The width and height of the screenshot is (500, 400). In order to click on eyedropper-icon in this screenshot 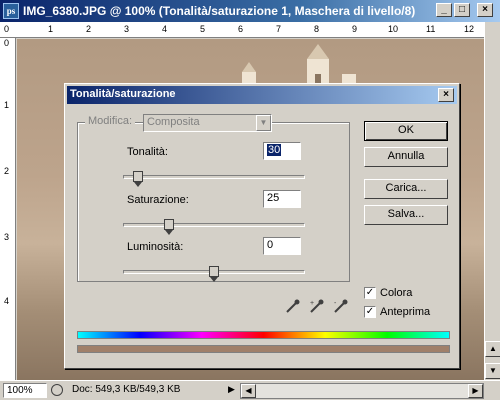, I will do `click(293, 306)`.